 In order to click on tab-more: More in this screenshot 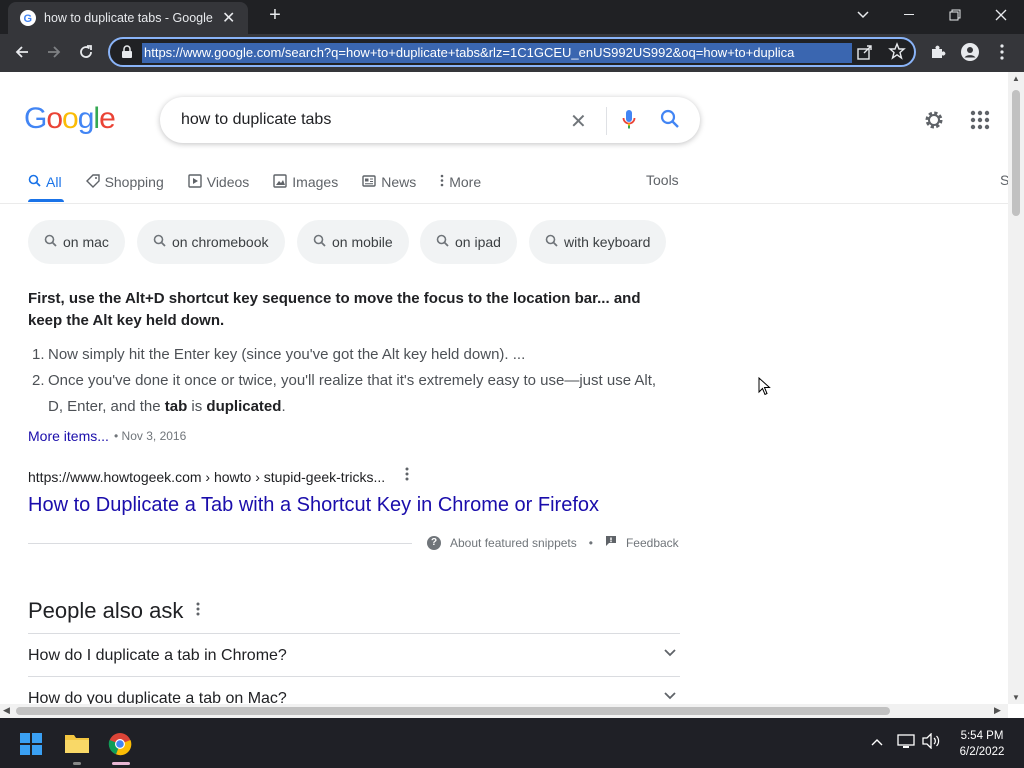, I will do `click(460, 182)`.